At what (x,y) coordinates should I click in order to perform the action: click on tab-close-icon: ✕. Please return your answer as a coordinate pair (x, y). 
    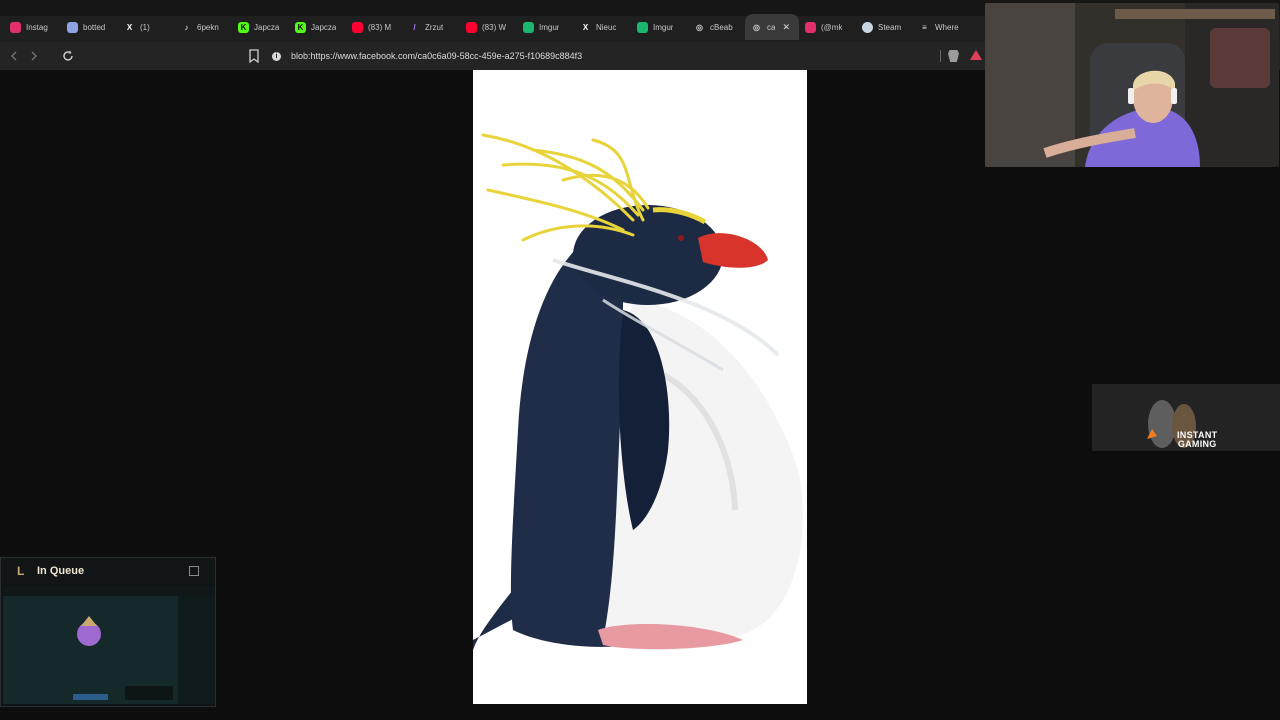
    Looking at the image, I should click on (786, 27).